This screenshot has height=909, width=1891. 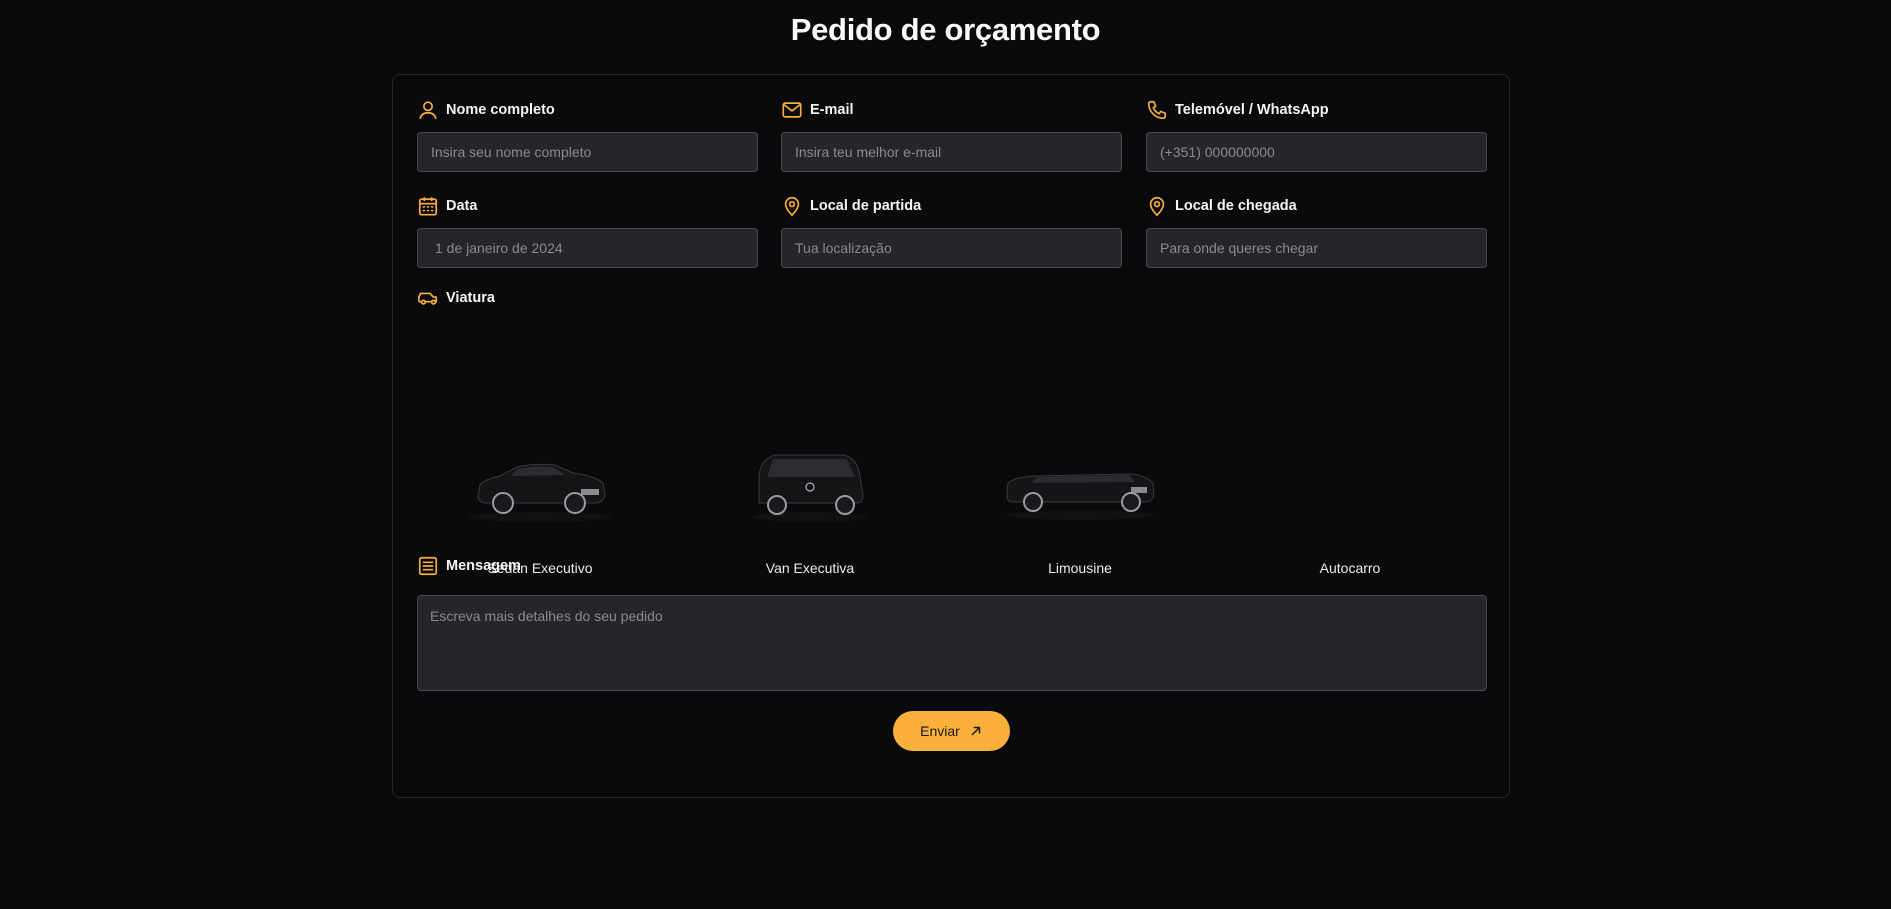 I want to click on arrival-label: Local de chegada, so click(x=1236, y=206).